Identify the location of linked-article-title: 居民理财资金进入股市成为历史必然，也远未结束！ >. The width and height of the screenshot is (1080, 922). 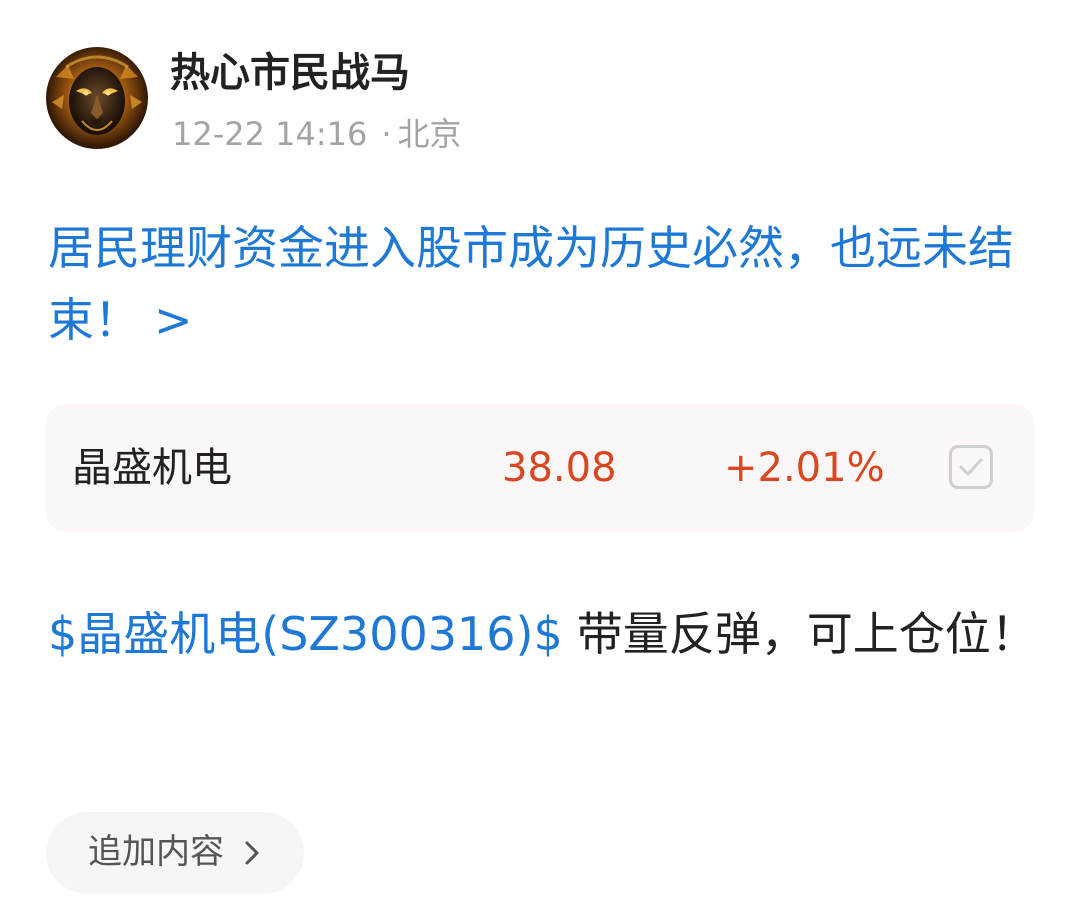
(543, 284).